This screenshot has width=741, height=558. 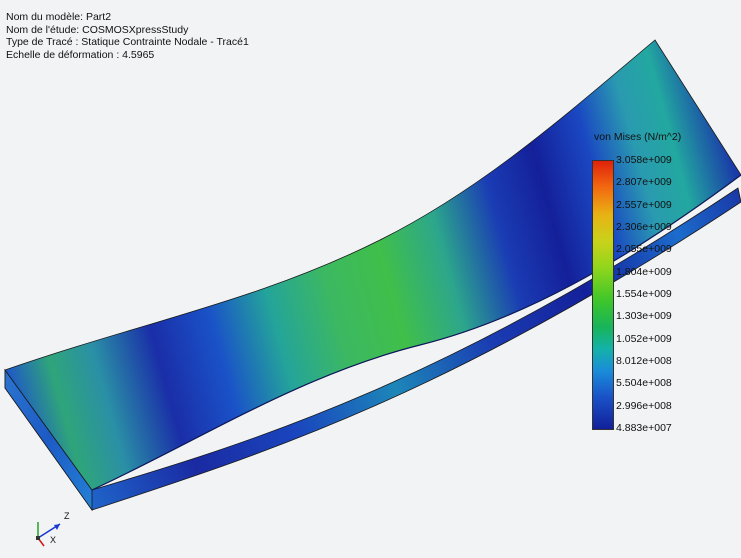 What do you see at coordinates (644, 316) in the screenshot?
I see `legend-tick: 1.303e+009` at bounding box center [644, 316].